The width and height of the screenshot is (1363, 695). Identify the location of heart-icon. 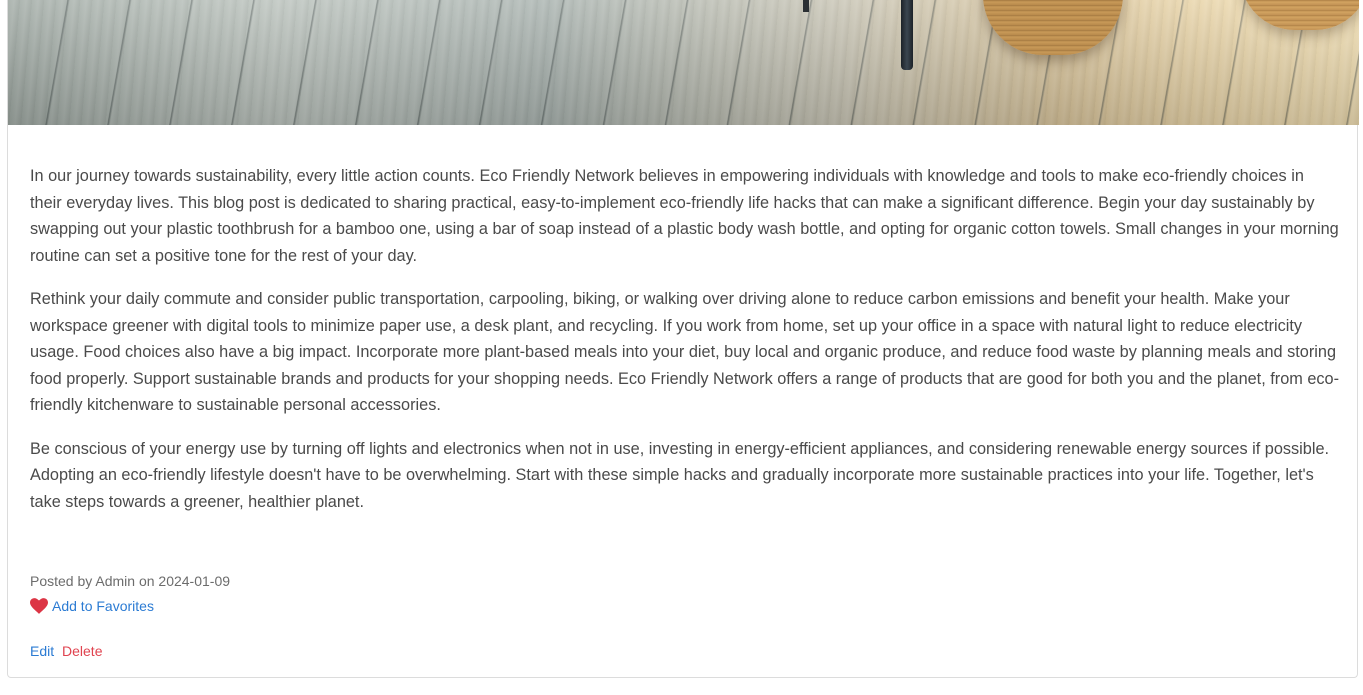
(39, 606).